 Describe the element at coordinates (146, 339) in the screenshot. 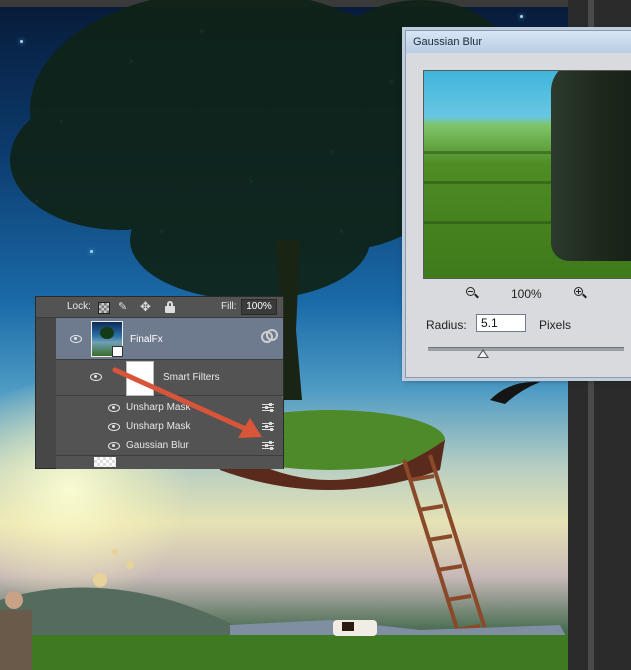

I see `layer-name: FinalFx` at that location.